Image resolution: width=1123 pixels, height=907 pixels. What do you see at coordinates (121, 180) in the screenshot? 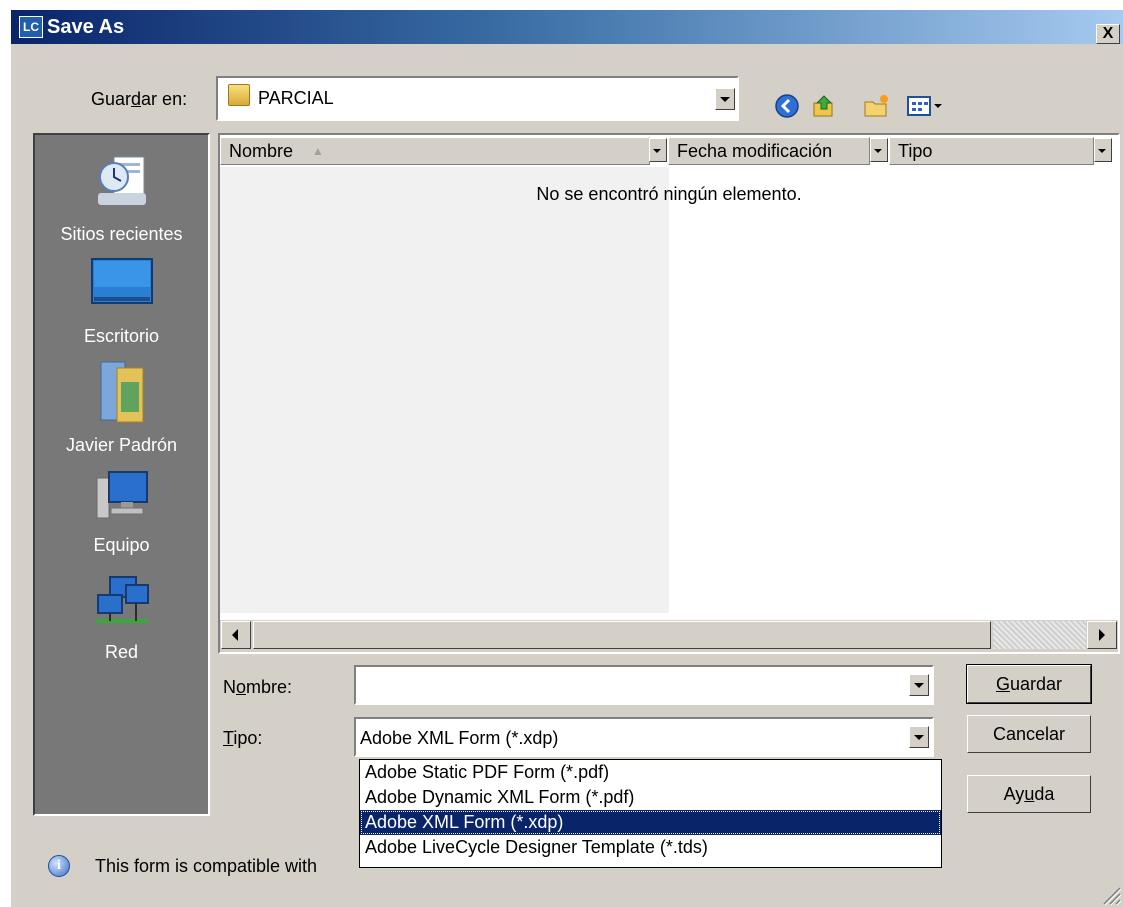
I see `recent-places-icon` at bounding box center [121, 180].